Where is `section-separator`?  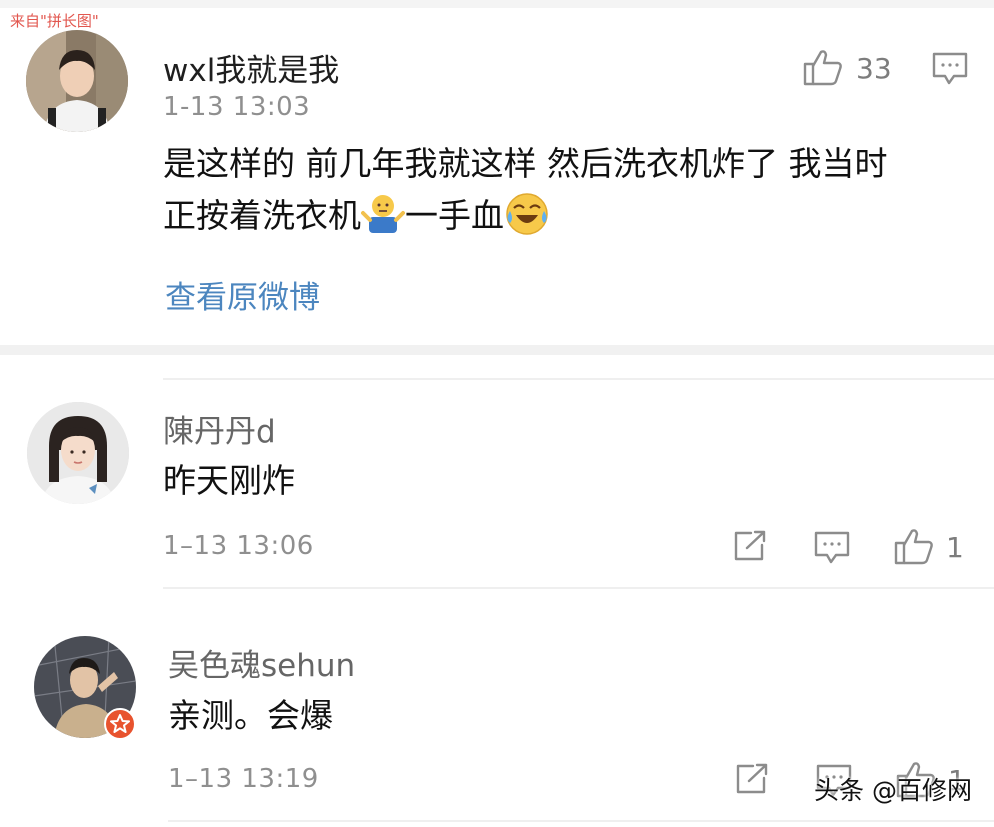
section-separator is located at coordinates (497, 350).